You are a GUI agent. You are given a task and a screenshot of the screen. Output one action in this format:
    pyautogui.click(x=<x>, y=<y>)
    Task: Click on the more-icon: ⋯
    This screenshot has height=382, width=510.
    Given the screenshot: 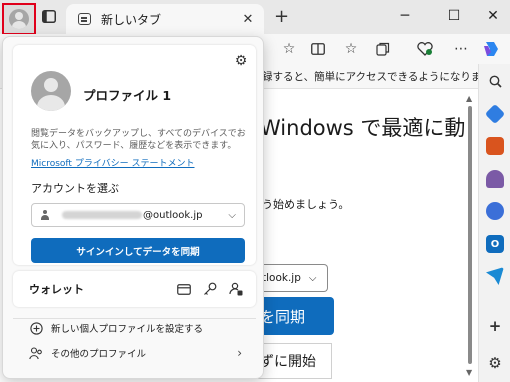 What is the action you would take?
    pyautogui.click(x=461, y=49)
    